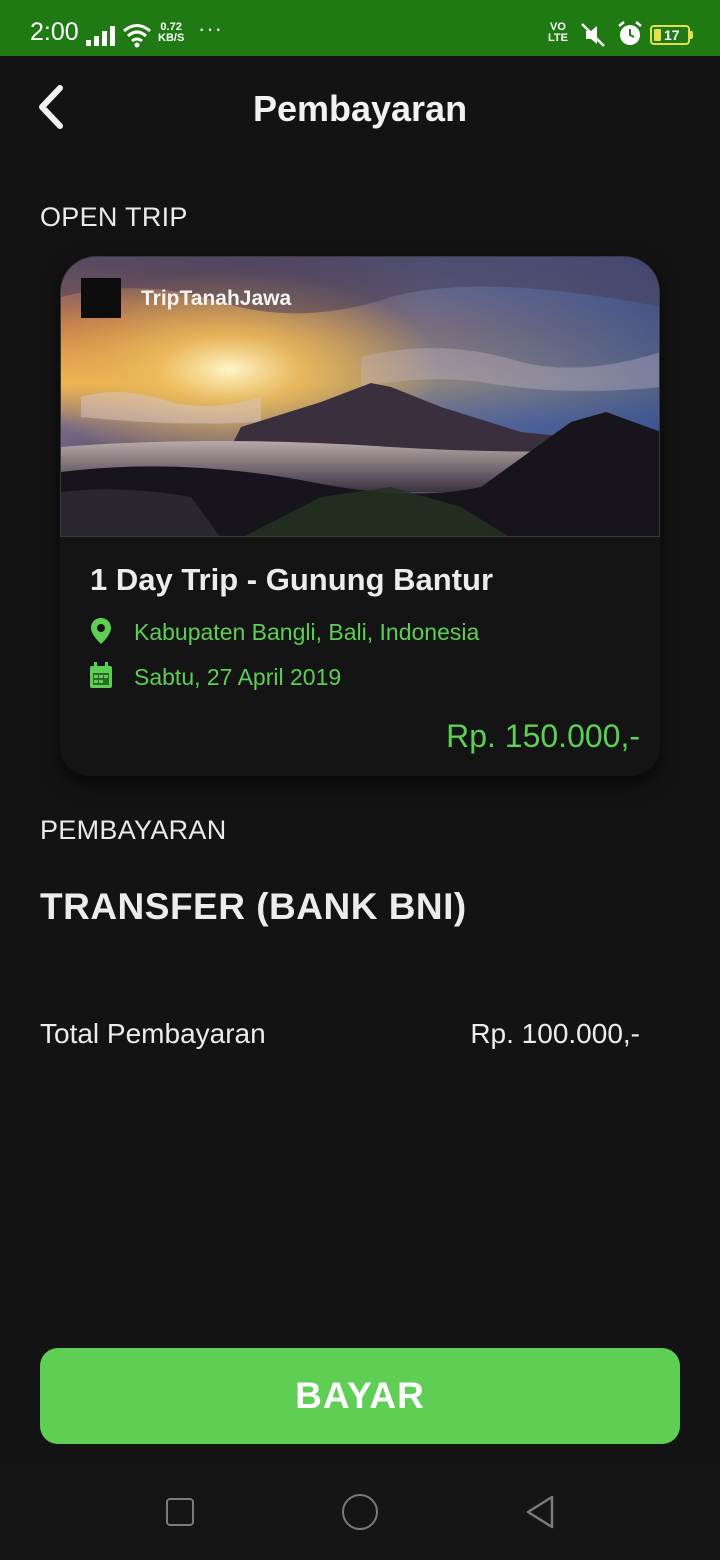 The image size is (720, 1560). I want to click on brand-logo, so click(101, 298).